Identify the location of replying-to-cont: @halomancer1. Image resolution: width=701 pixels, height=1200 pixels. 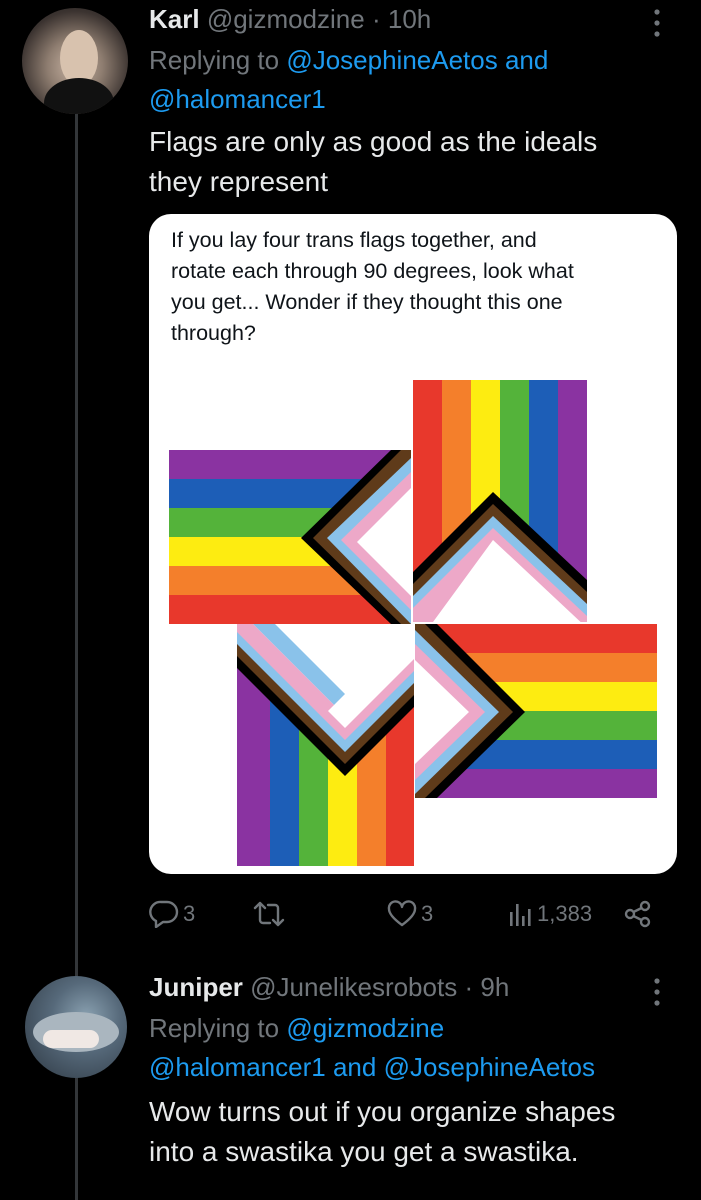
(237, 99).